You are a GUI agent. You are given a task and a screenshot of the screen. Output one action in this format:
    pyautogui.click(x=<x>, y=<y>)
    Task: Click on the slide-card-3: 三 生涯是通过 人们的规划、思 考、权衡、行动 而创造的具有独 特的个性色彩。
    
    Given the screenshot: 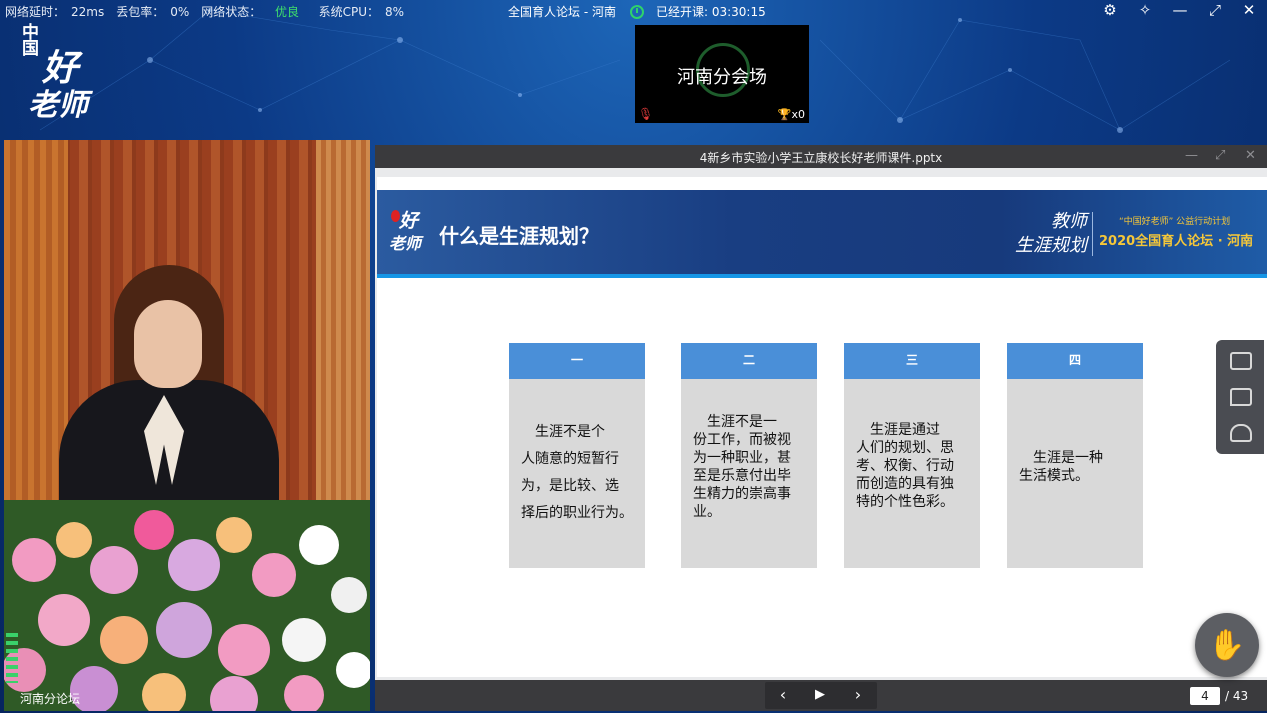 What is the action you would take?
    pyautogui.click(x=912, y=455)
    